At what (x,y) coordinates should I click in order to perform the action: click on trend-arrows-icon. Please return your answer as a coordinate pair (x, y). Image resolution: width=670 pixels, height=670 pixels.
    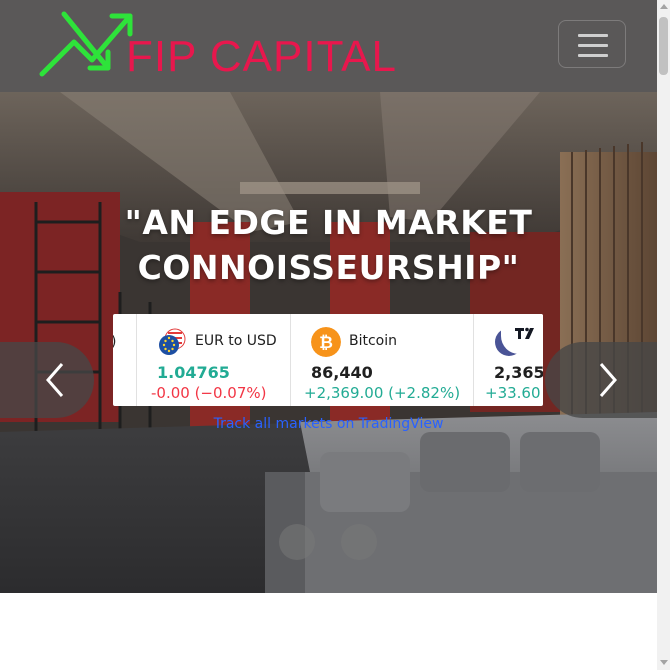
    Looking at the image, I should click on (86, 44).